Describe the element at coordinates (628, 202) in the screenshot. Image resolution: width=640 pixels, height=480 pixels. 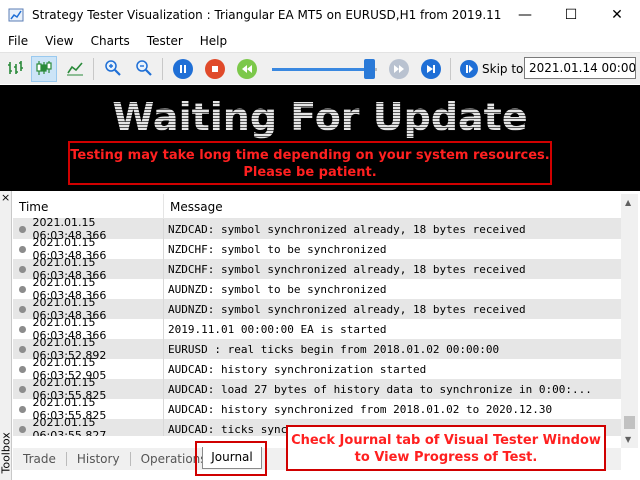
I see `scroll-up-icon: ▲` at that location.